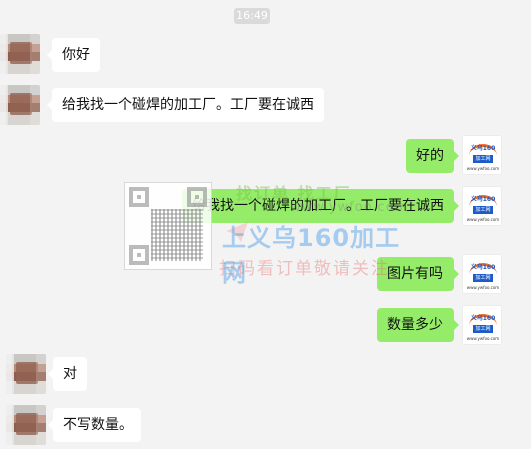 The width and height of the screenshot is (531, 449). What do you see at coordinates (415, 325) in the screenshot?
I see `message-text: 数量多少` at bounding box center [415, 325].